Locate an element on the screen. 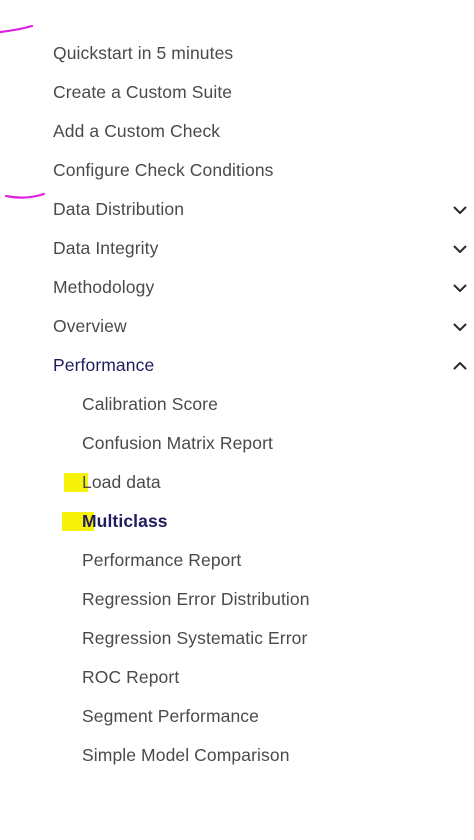 This screenshot has height=840, width=474. nav-item-performance-report: Performance Report is located at coordinates (237, 560).